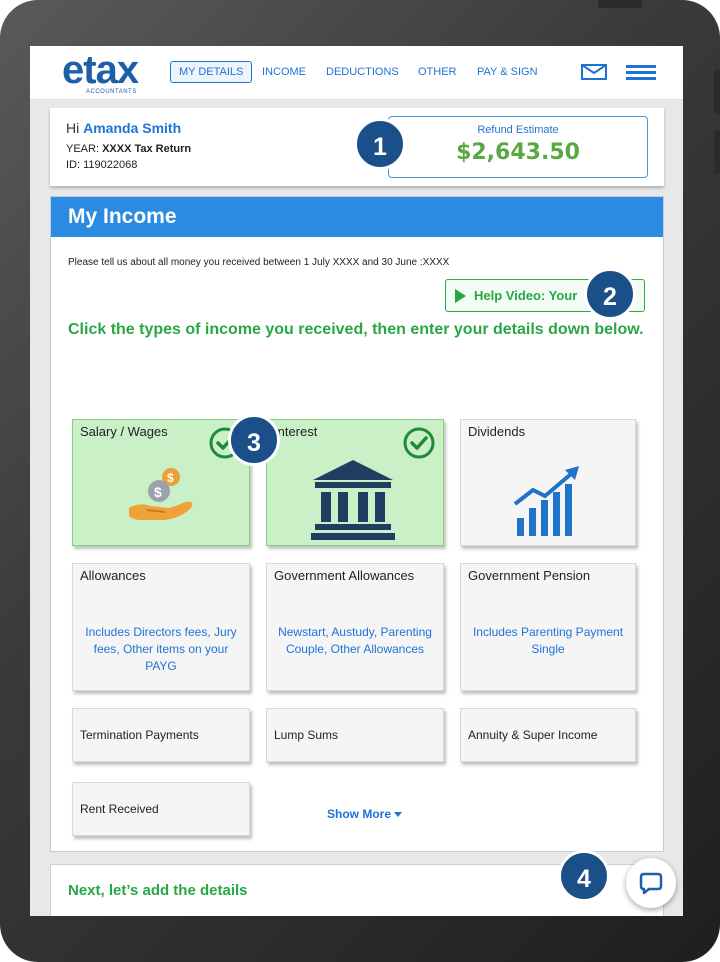 The height and width of the screenshot is (962, 720). What do you see at coordinates (533, 735) in the screenshot?
I see `tile-title: Annuity & Super Income` at bounding box center [533, 735].